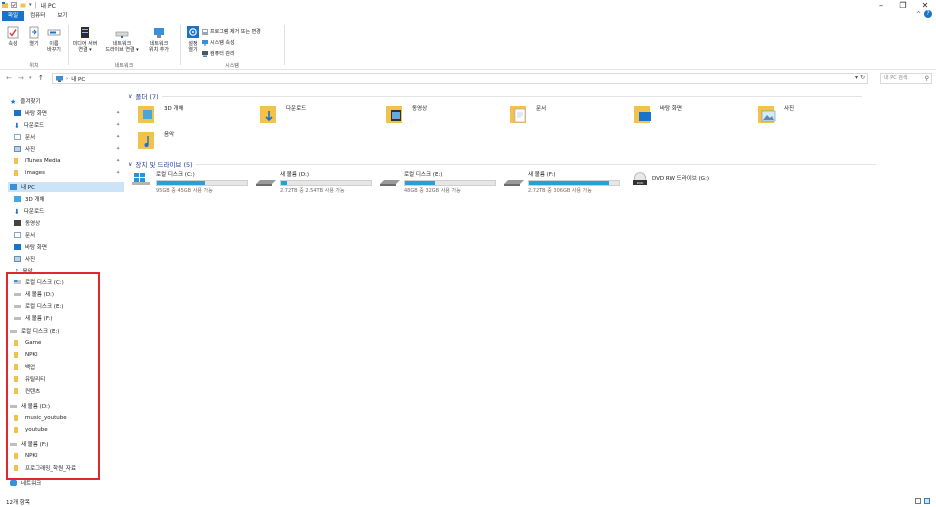 The height and width of the screenshot is (507, 936). What do you see at coordinates (66, 187) in the screenshot?
I see `sidebar-item-this-pc: 내 PC` at bounding box center [66, 187].